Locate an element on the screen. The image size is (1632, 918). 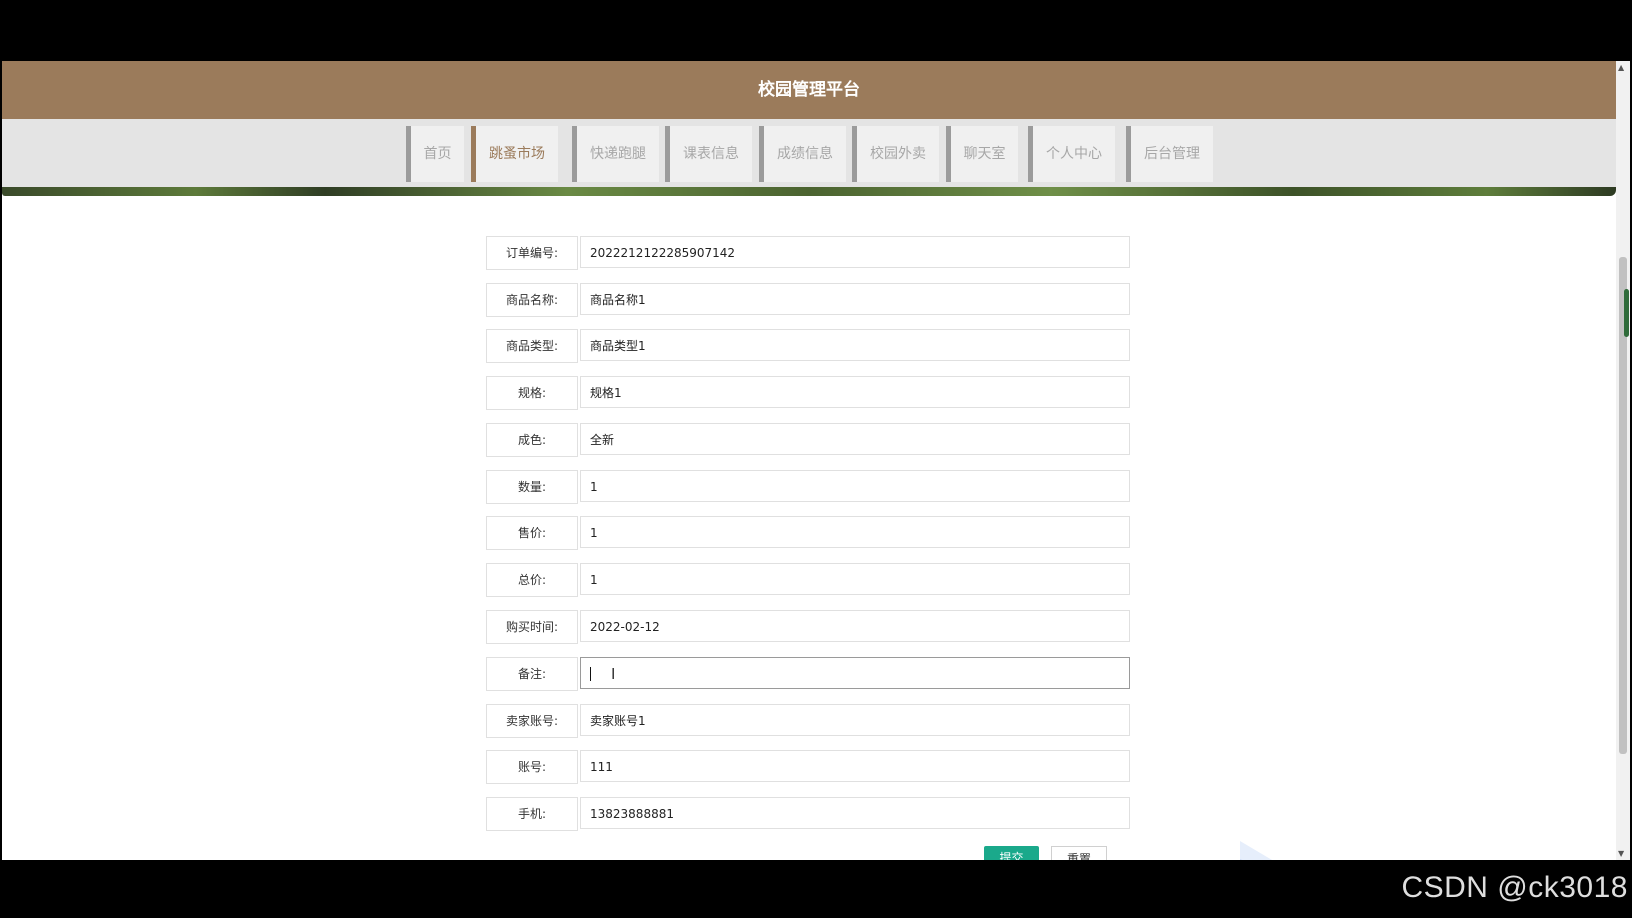
spec-field: 规格1 is located at coordinates (855, 392).